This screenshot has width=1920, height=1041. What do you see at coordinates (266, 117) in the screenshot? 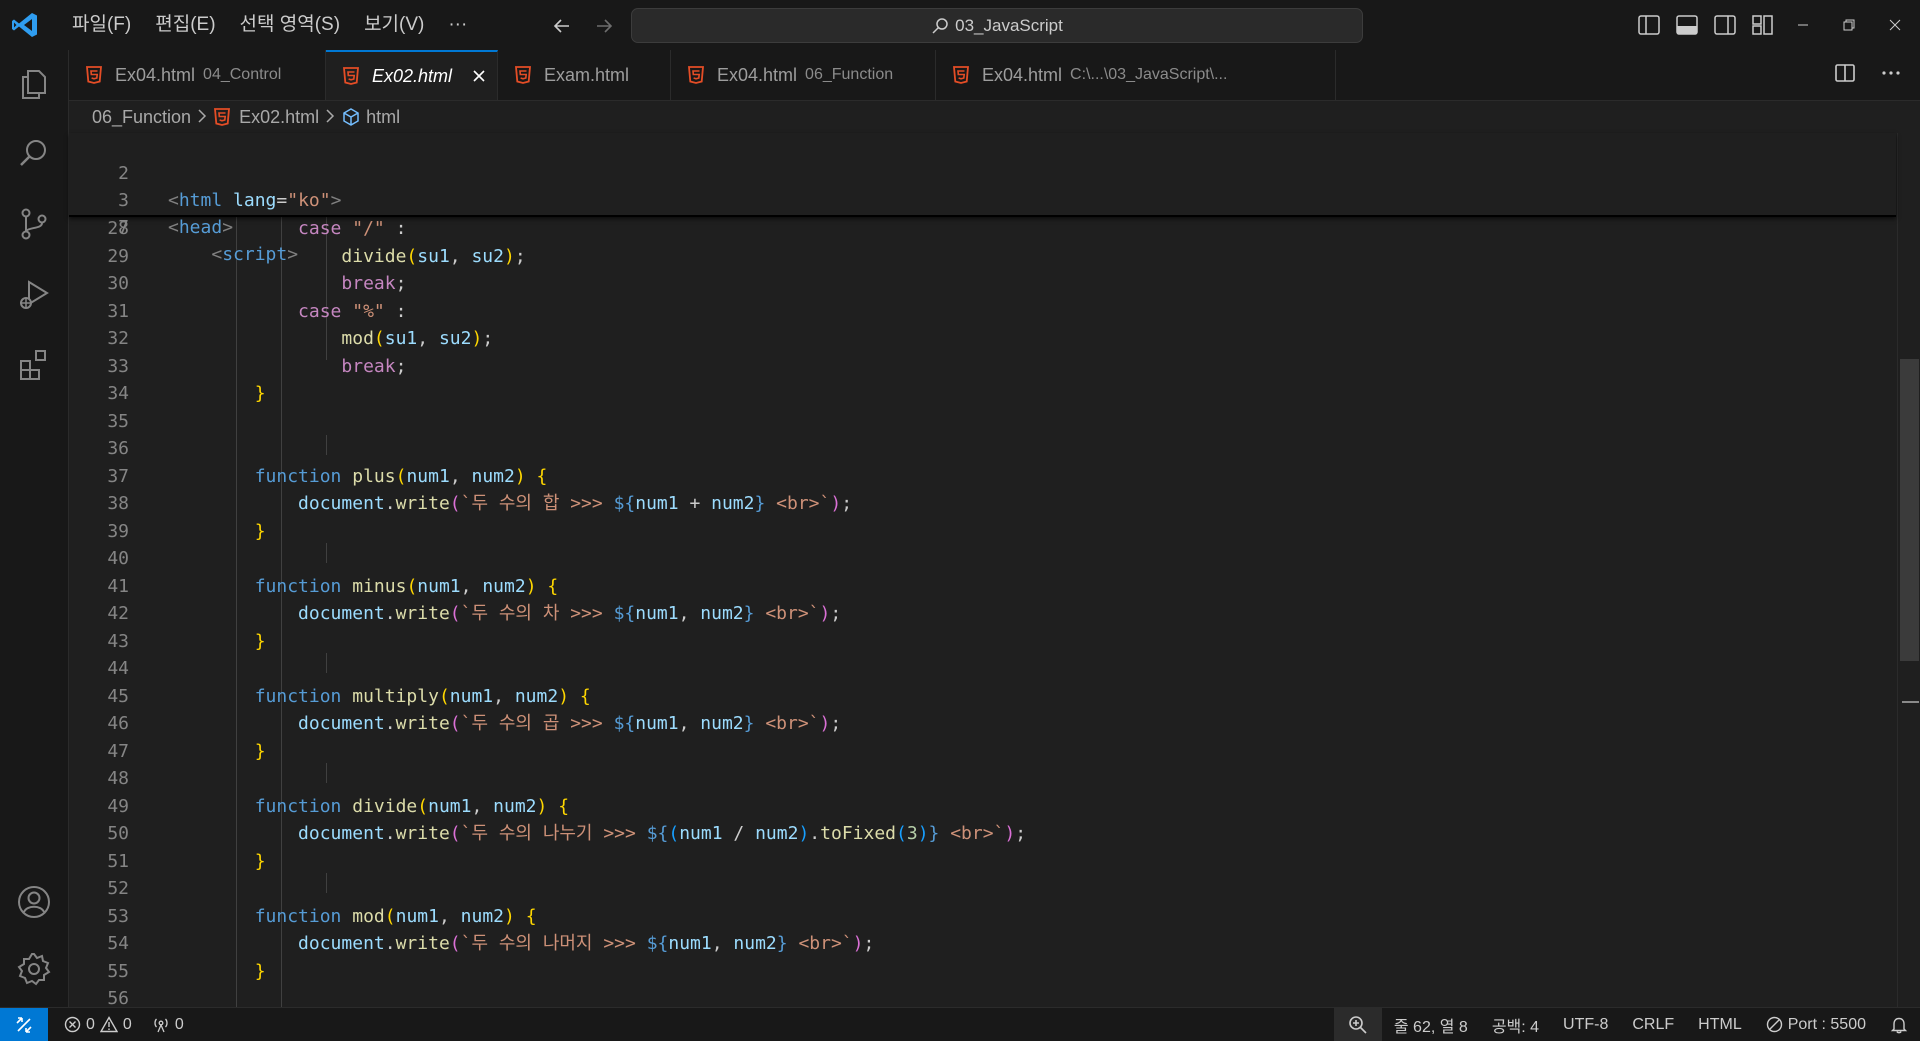
I see `breadcrumb-file: Ex02.html` at bounding box center [266, 117].